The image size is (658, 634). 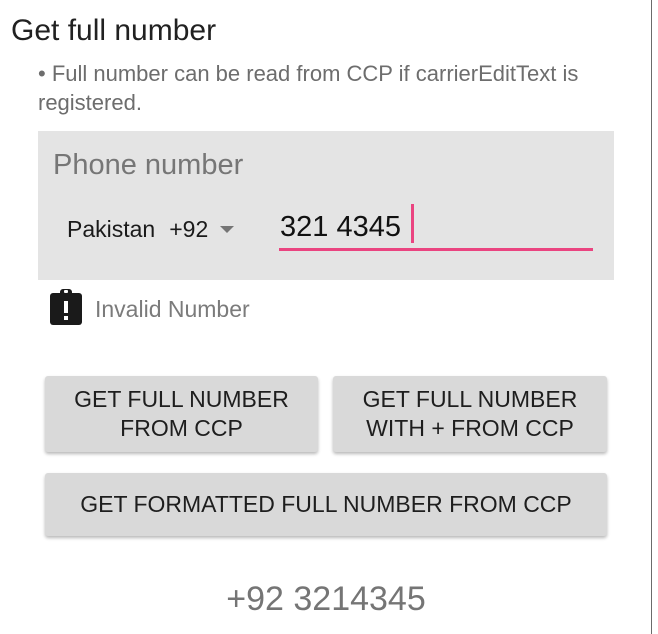 What do you see at coordinates (66, 307) in the screenshot?
I see `clipboard-alert-icon` at bounding box center [66, 307].